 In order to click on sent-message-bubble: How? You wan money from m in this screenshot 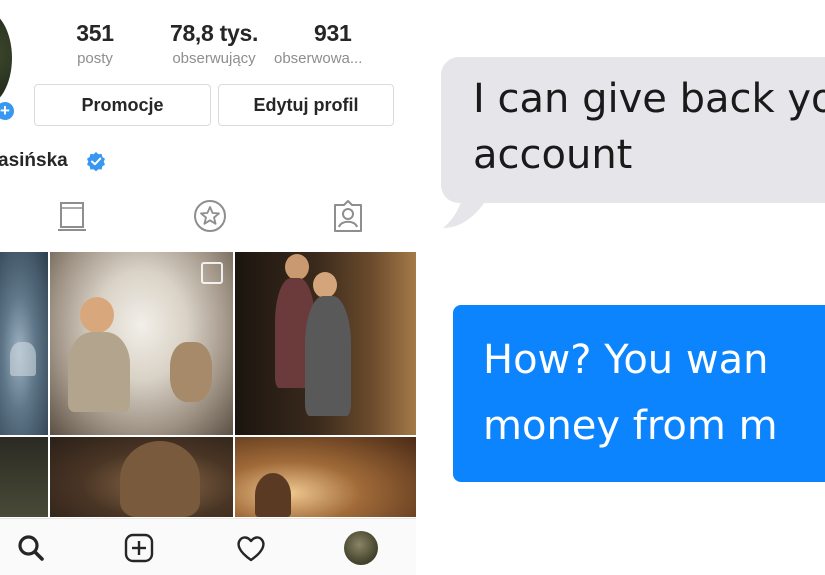, I will do `click(639, 393)`.